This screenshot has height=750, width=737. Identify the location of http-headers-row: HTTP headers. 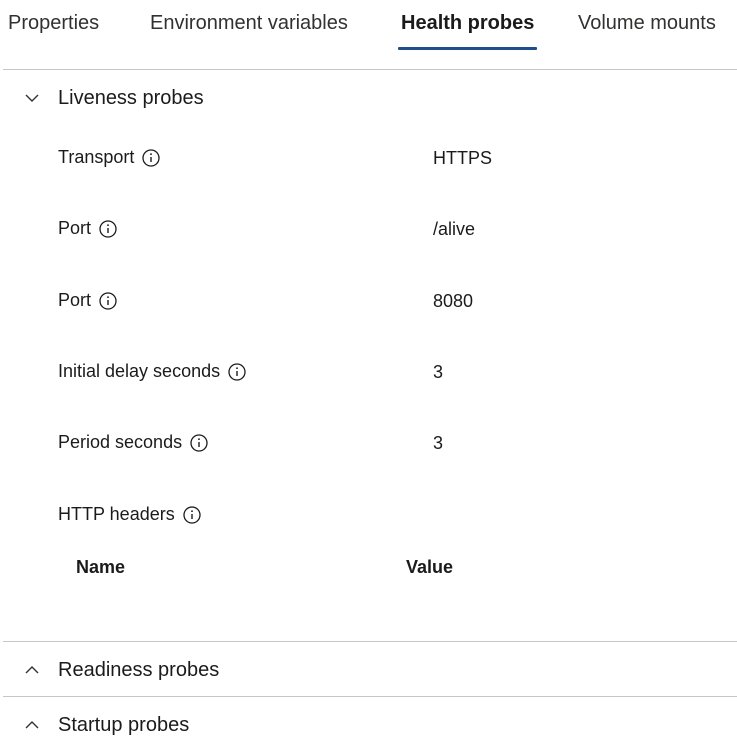
(368, 517).